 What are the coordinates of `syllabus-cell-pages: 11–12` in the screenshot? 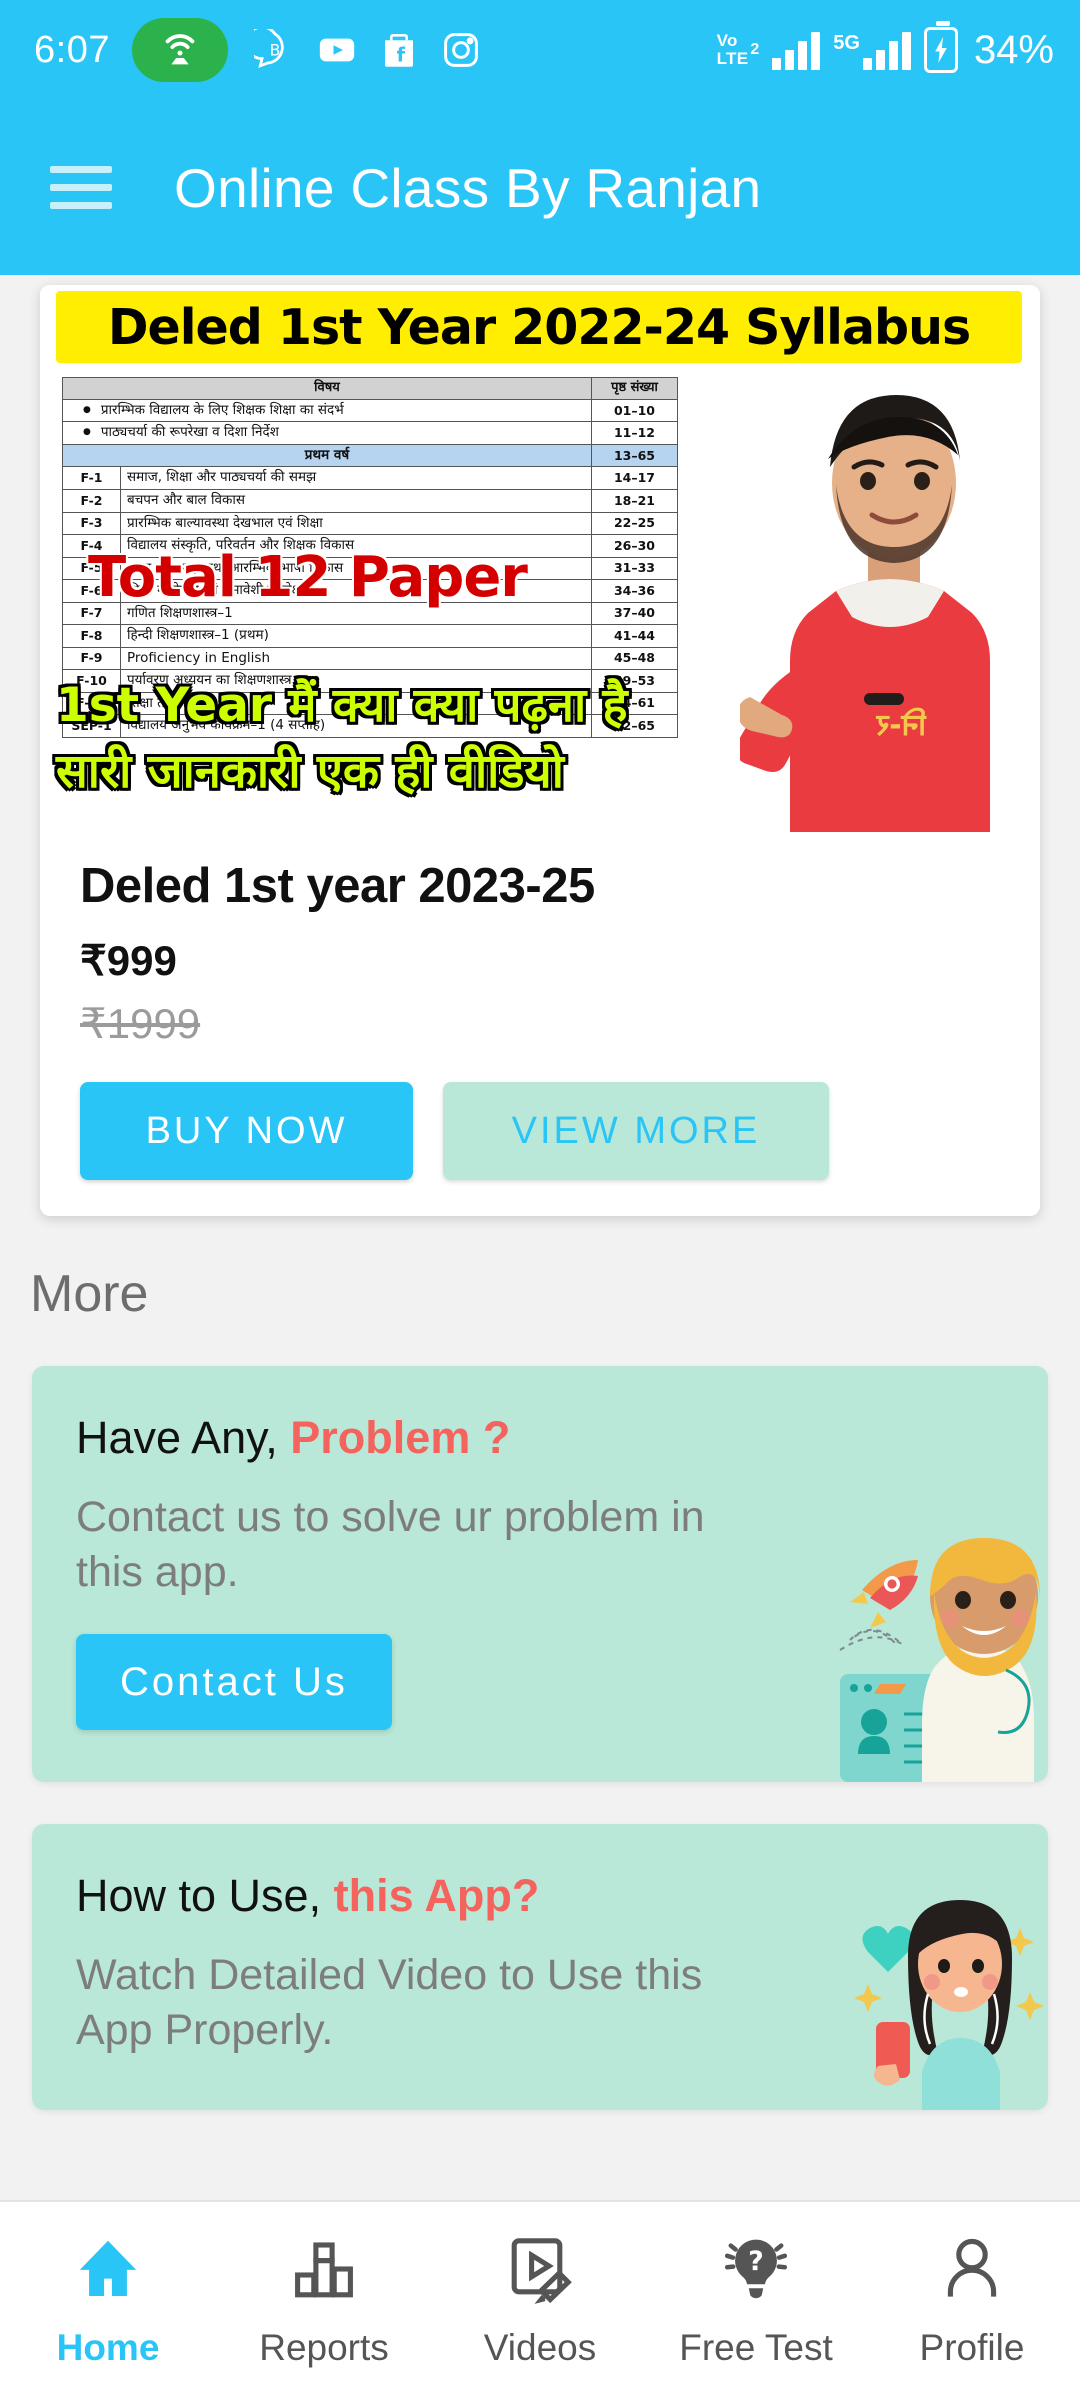 It's located at (634, 433).